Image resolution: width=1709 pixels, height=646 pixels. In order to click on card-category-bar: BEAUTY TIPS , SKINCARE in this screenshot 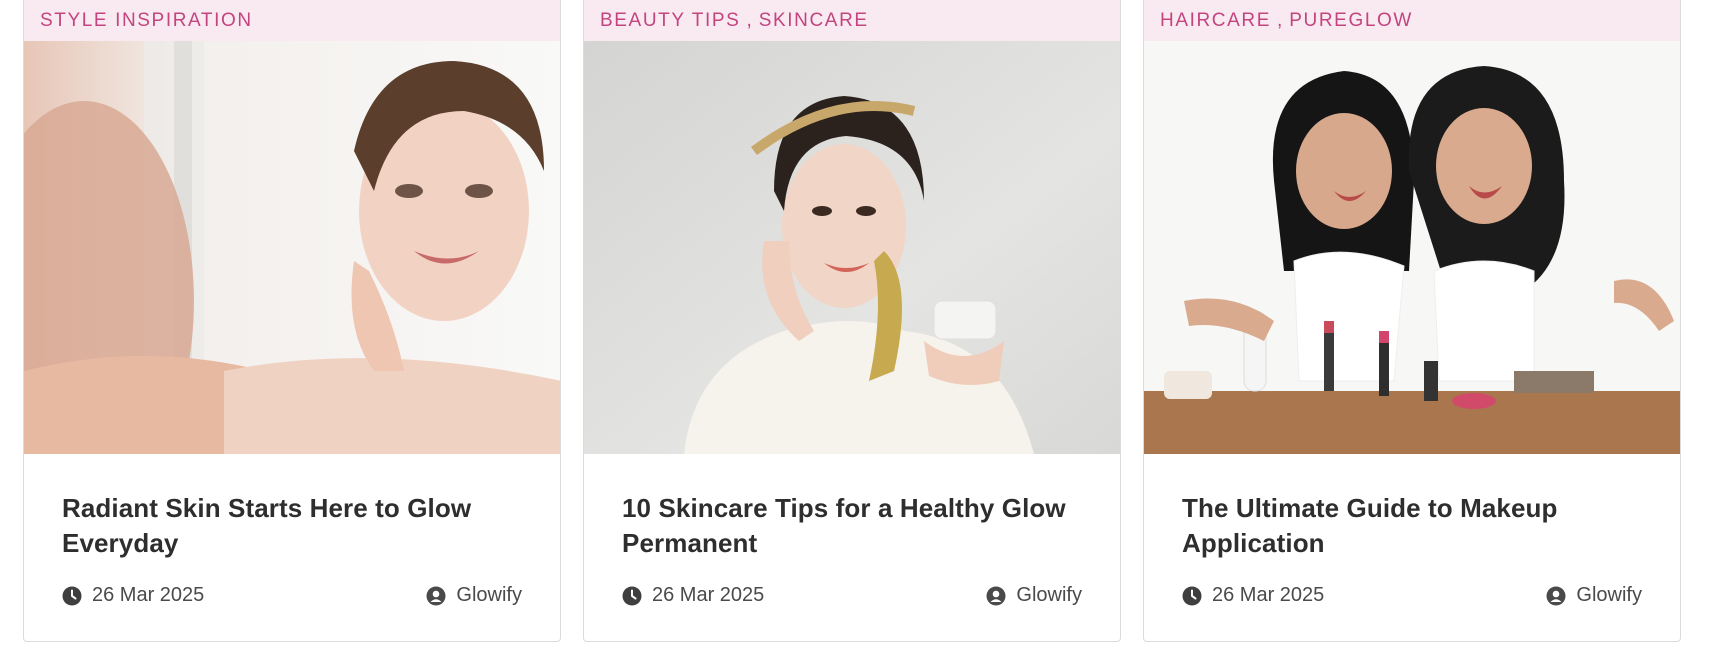, I will do `click(852, 20)`.